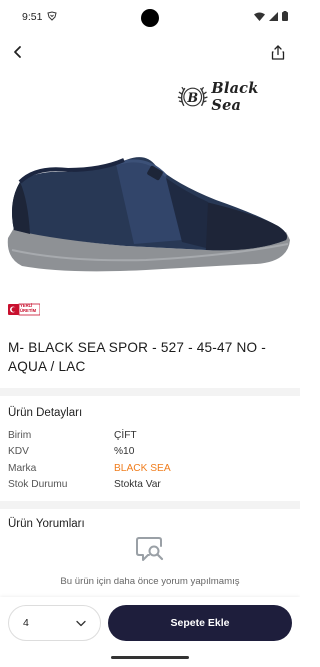 Image resolution: width=320 pixels, height=667 pixels. I want to click on detail-label: Marka, so click(22, 468).